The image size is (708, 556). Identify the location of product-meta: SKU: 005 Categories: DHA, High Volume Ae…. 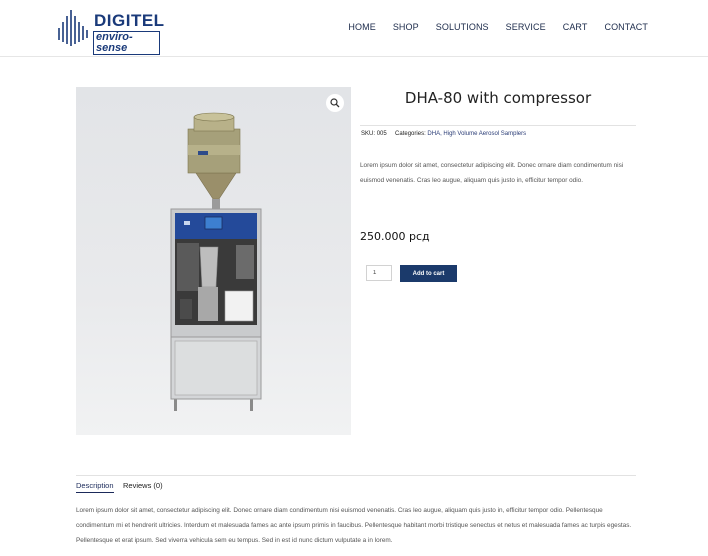
(443, 134).